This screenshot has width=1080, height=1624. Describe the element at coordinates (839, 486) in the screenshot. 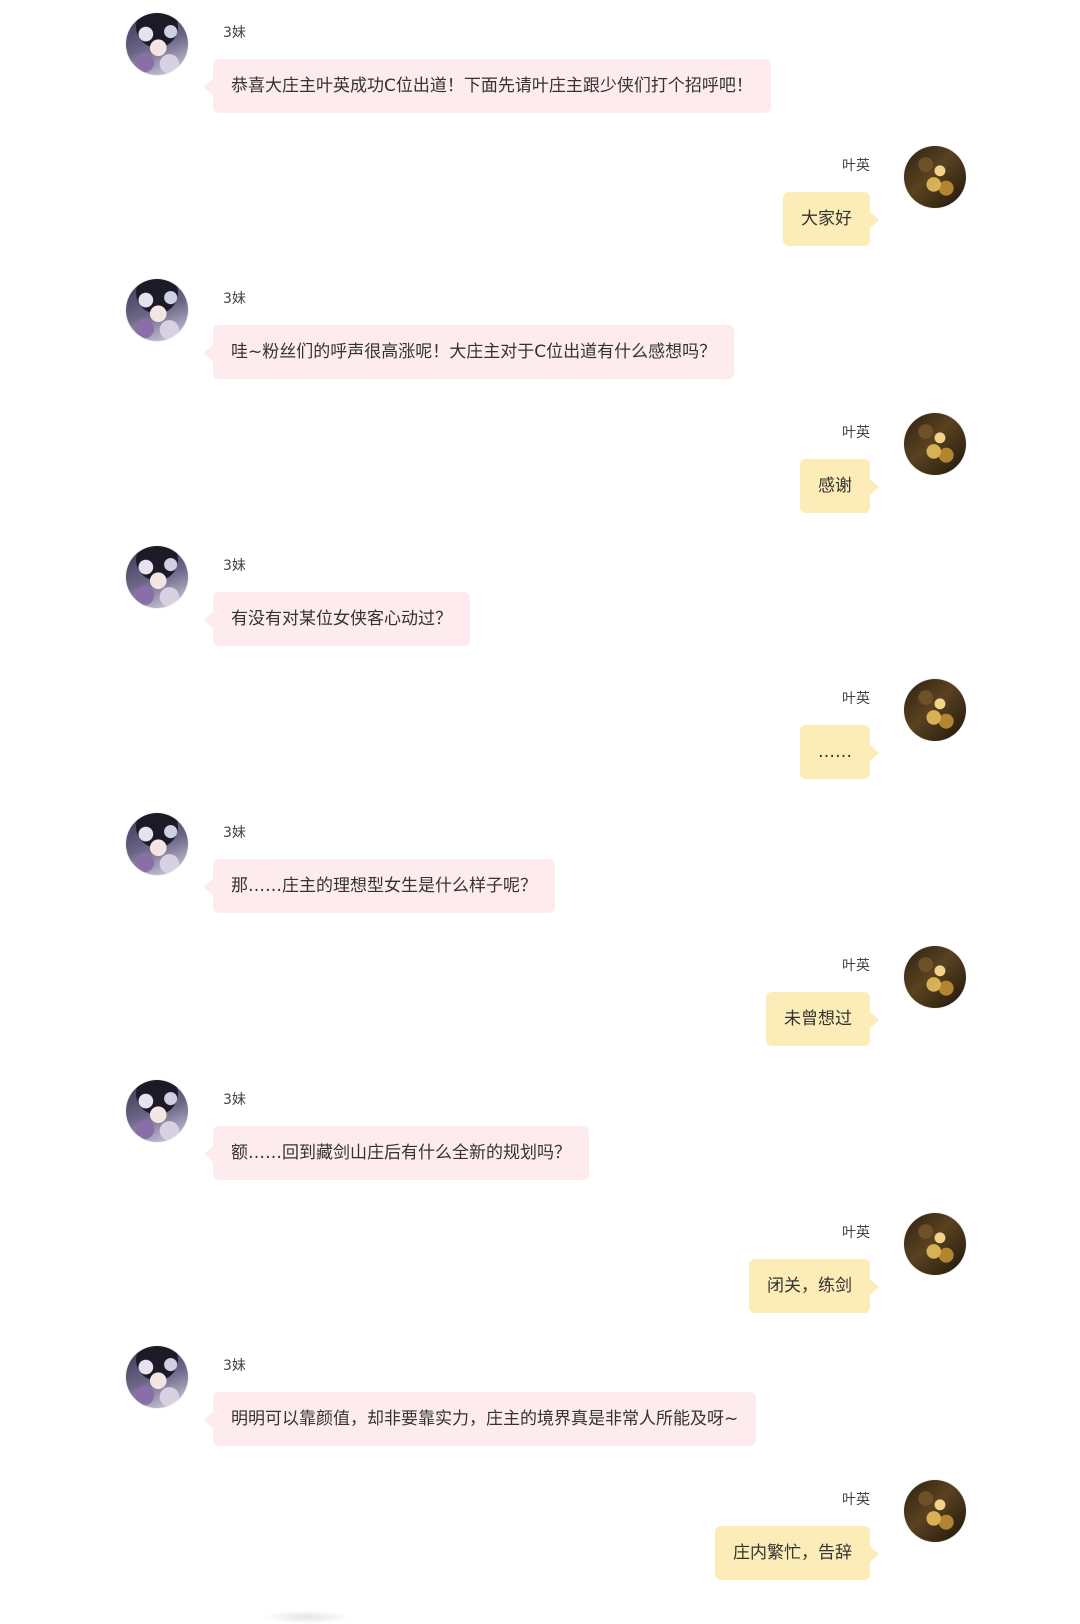

I see `message-bubble: 感谢` at that location.